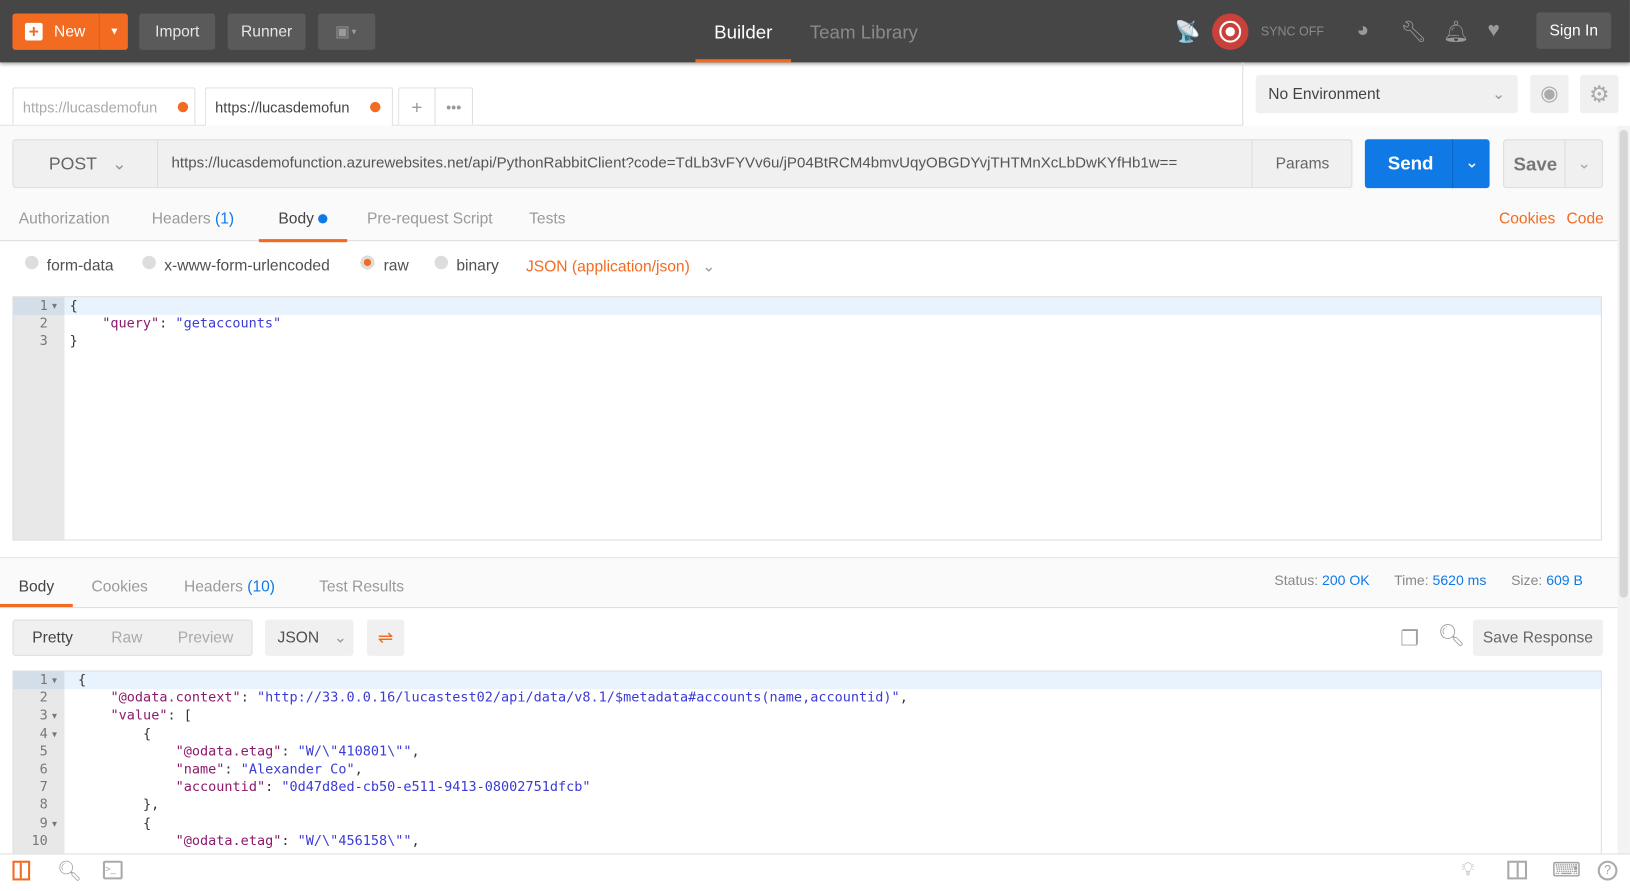 This screenshot has height=891, width=1630. Describe the element at coordinates (417, 106) in the screenshot. I see `new-tab-button: +` at that location.